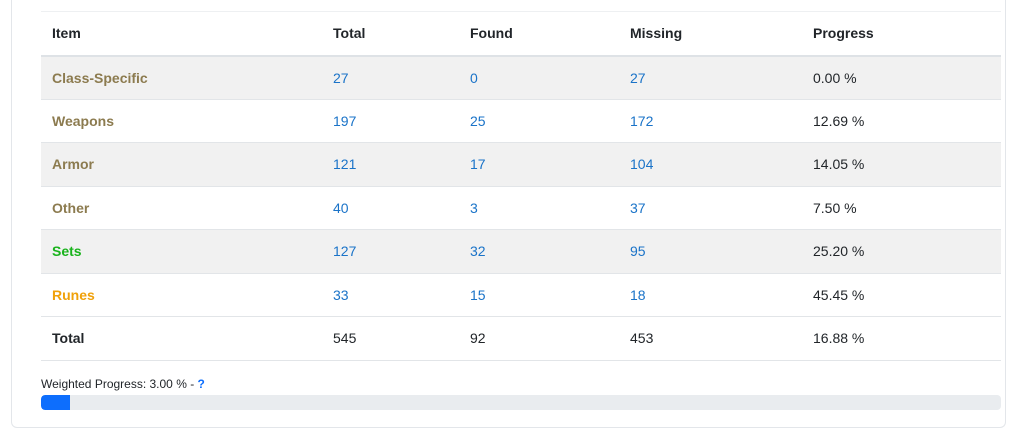  Describe the element at coordinates (839, 338) in the screenshot. I see `total-row-progress: 16.88 %` at that location.